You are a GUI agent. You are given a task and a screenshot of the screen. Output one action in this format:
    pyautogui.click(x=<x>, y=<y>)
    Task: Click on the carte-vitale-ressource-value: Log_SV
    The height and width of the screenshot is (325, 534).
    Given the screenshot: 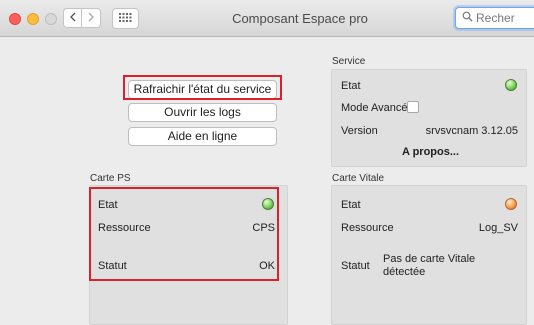 What is the action you would take?
    pyautogui.click(x=498, y=228)
    